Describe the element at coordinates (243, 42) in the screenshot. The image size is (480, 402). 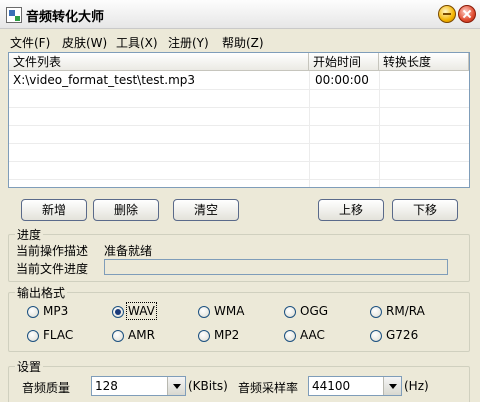
I see `menu-help: 帮助(Z)` at that location.